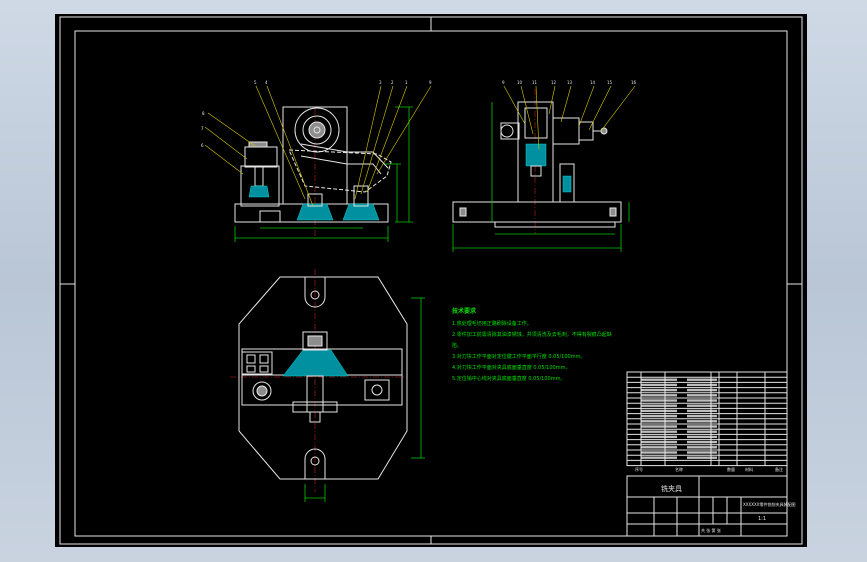 The image size is (867, 562). I want to click on title-right-text: XXXXXX零件铣削夹具装配图, so click(769, 504).